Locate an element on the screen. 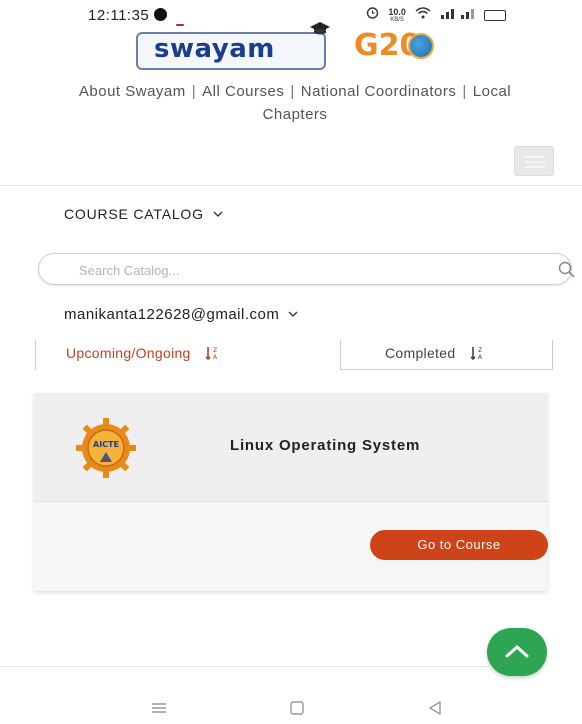  net-speed: 10.0 KB/S is located at coordinates (397, 15).